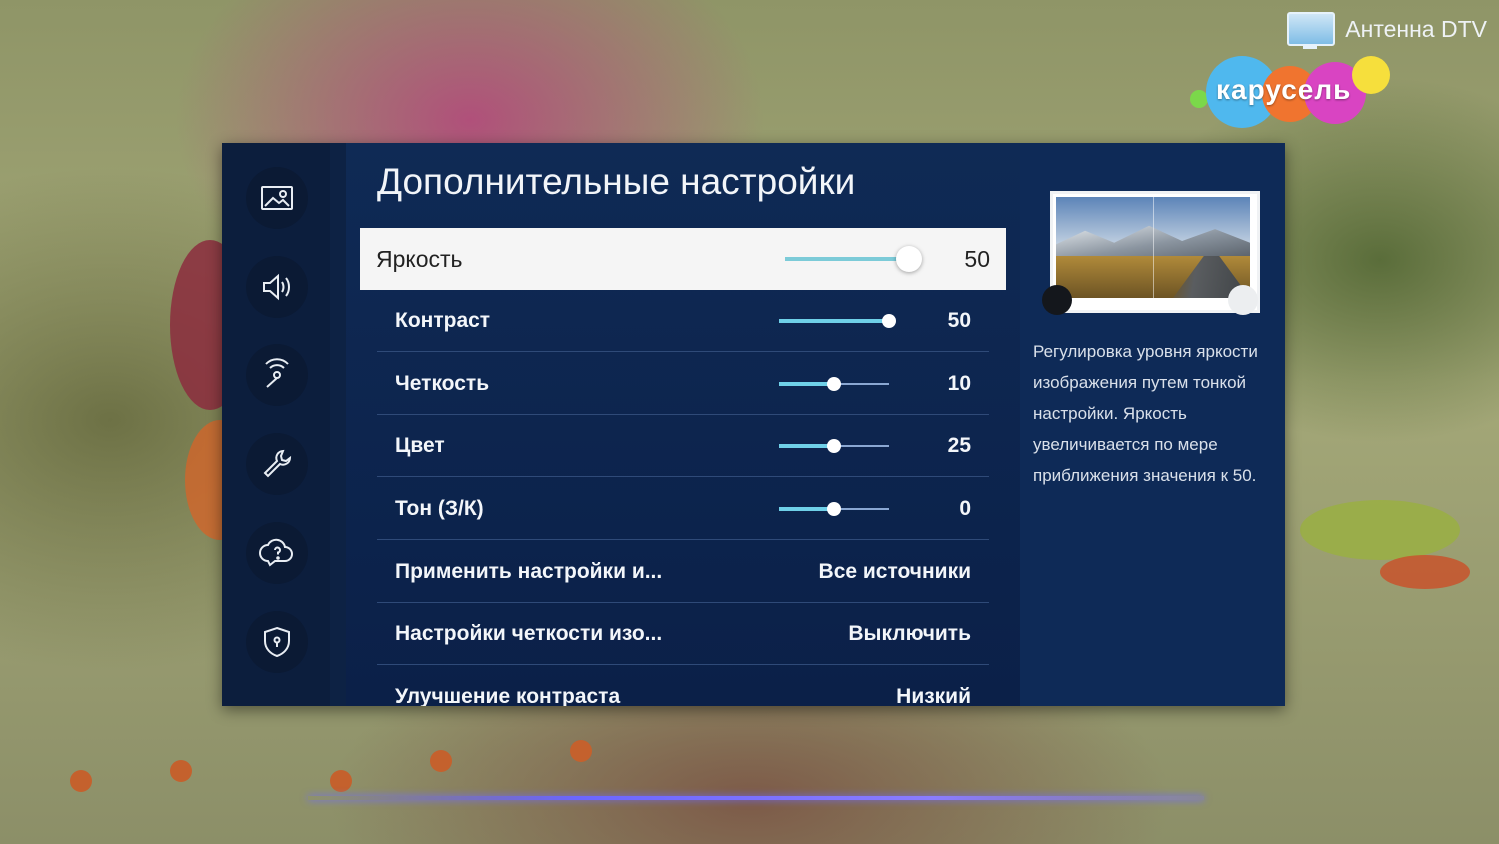 This screenshot has width=1499, height=844. I want to click on setting-label: Цвет, so click(420, 445).